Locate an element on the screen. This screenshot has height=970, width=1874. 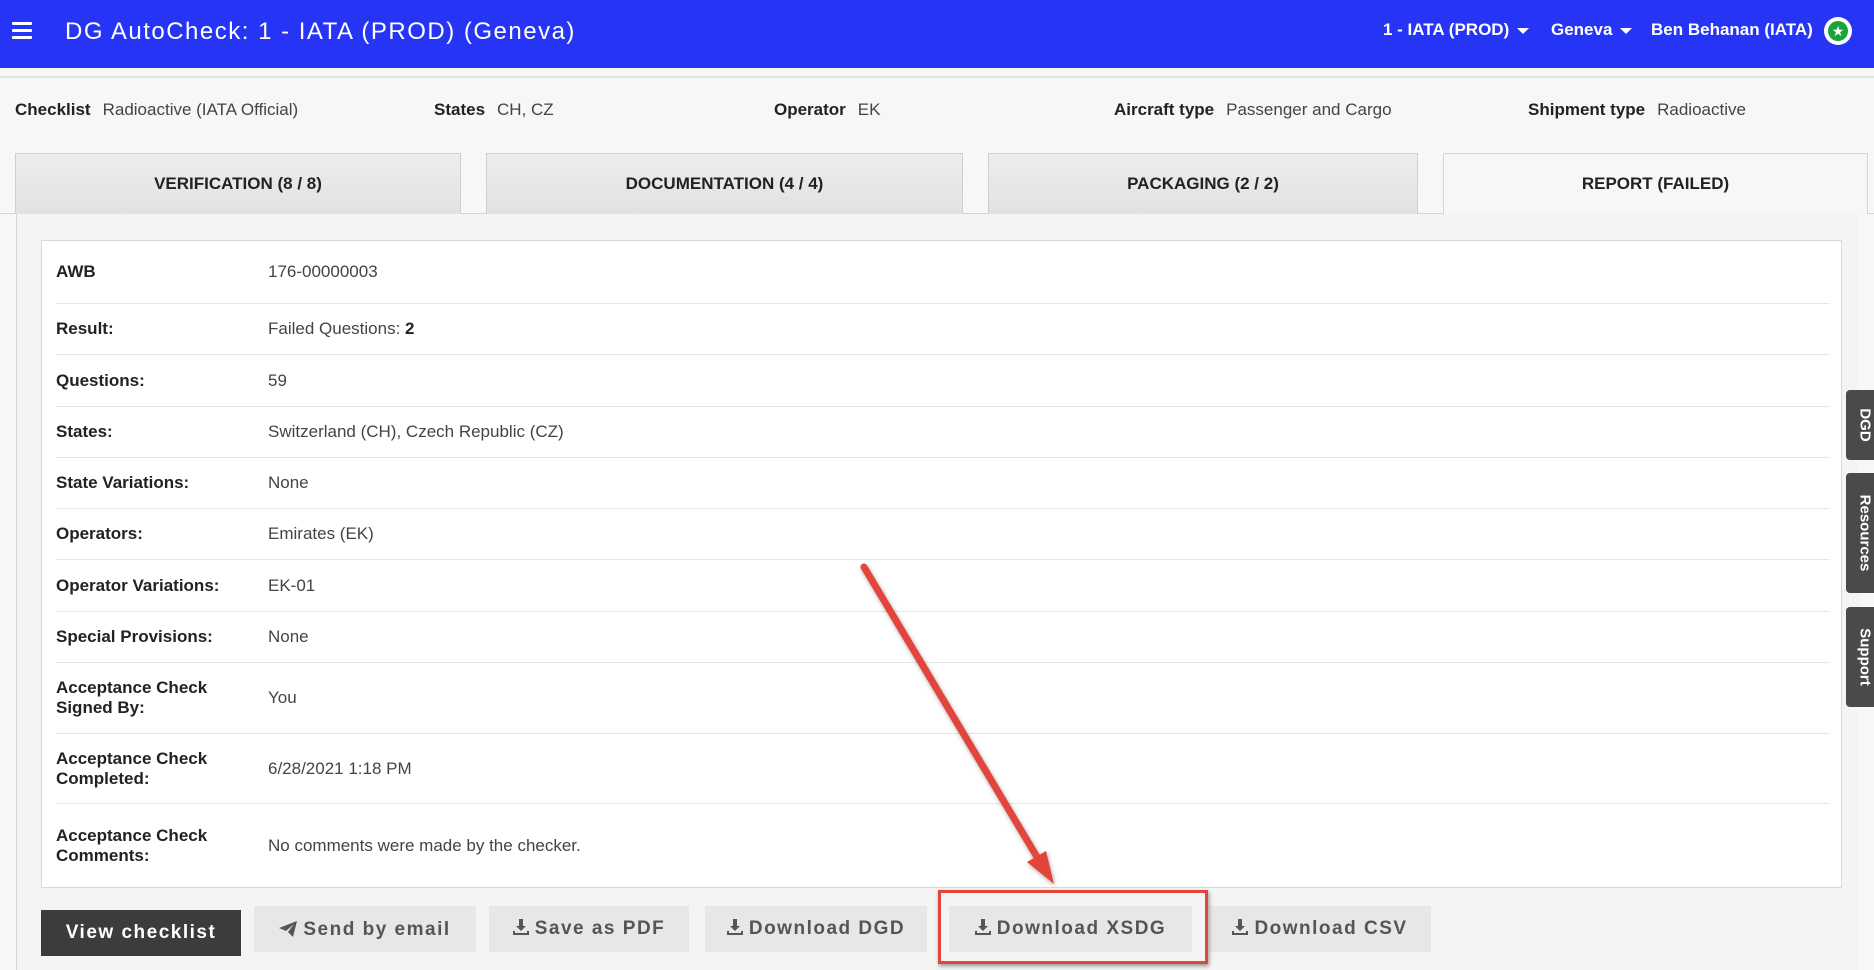
download-dgd-label: Download DGD is located at coordinates (827, 928).